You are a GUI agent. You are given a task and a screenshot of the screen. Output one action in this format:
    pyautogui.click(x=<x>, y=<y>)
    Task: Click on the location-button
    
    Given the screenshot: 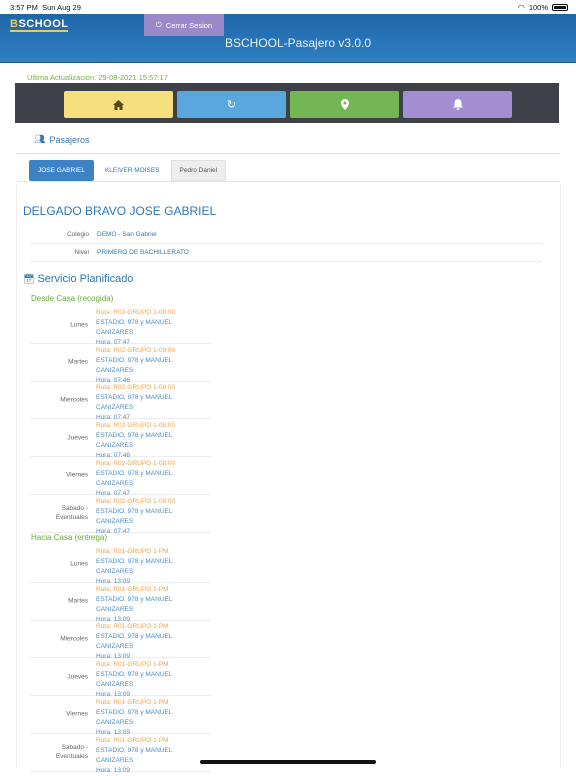 What is the action you would take?
    pyautogui.click(x=344, y=104)
    